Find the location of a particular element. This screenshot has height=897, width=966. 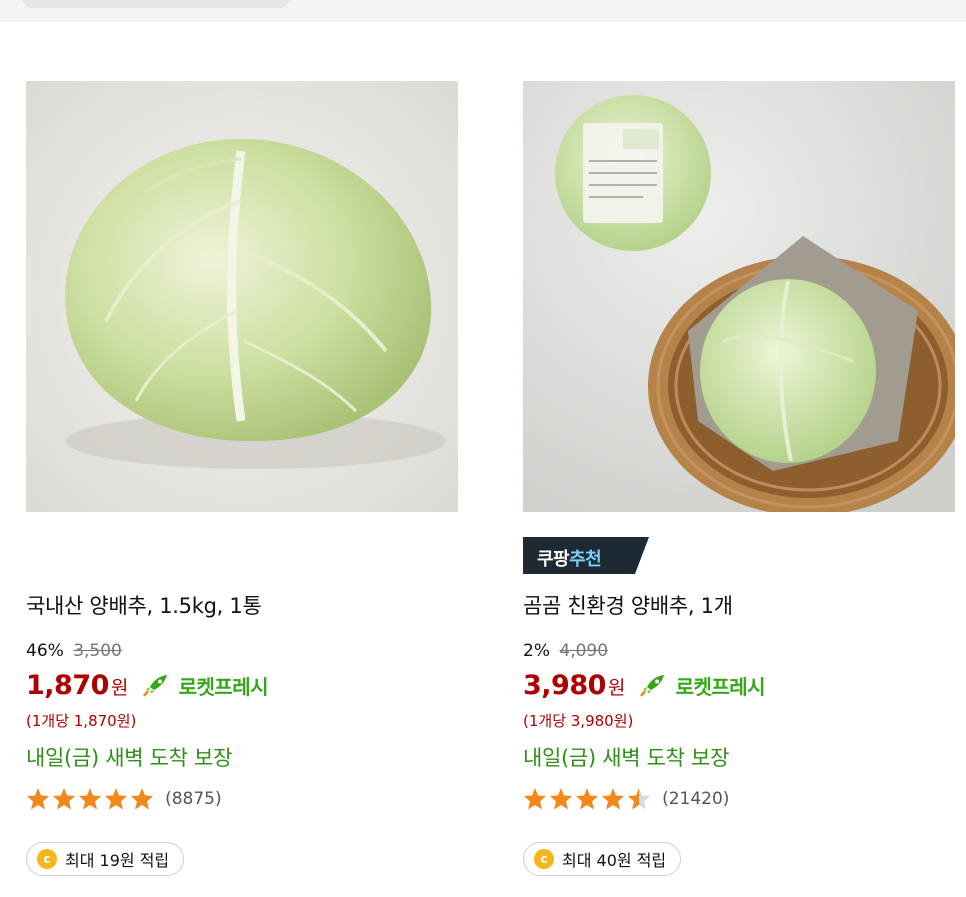

rating-count: (8875) is located at coordinates (193, 799).